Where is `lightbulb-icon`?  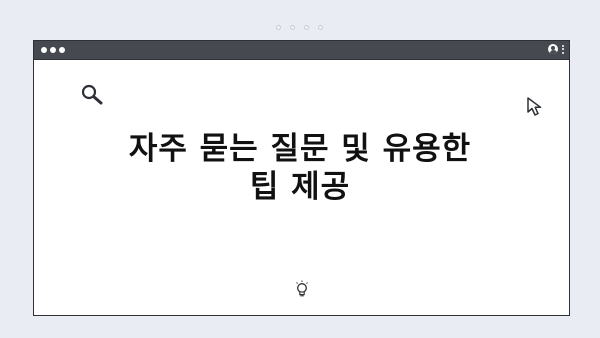 lightbulb-icon is located at coordinates (302, 288).